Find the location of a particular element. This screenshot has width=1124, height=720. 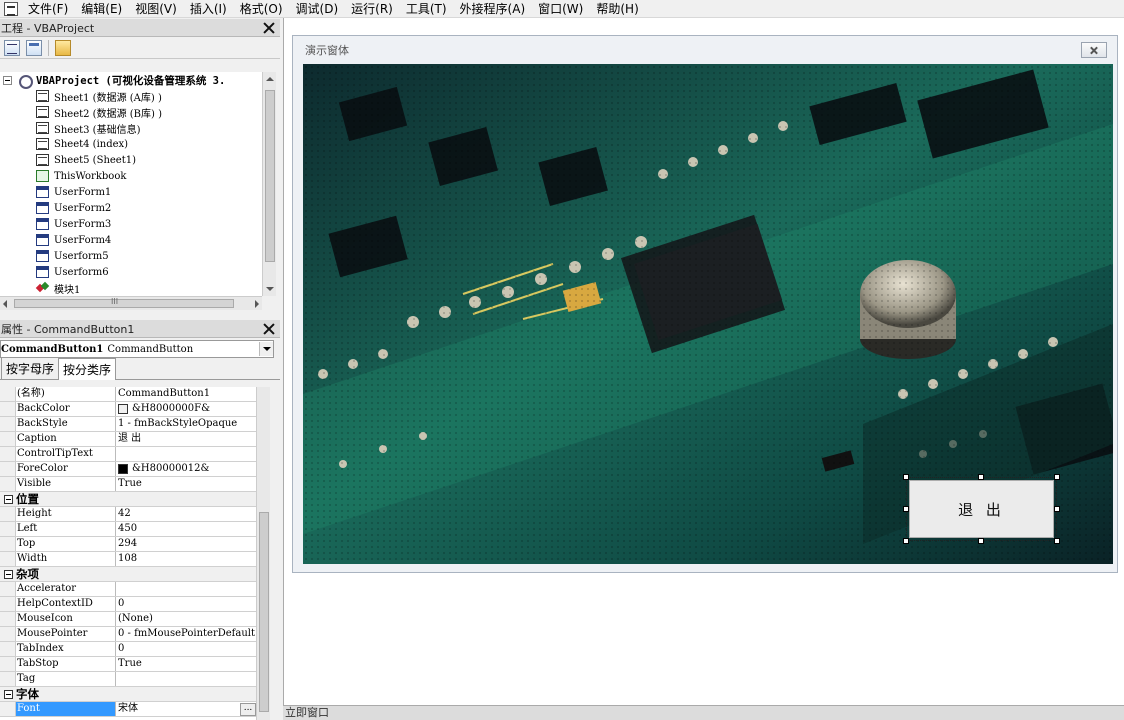

property-value: 42 is located at coordinates (186, 514).